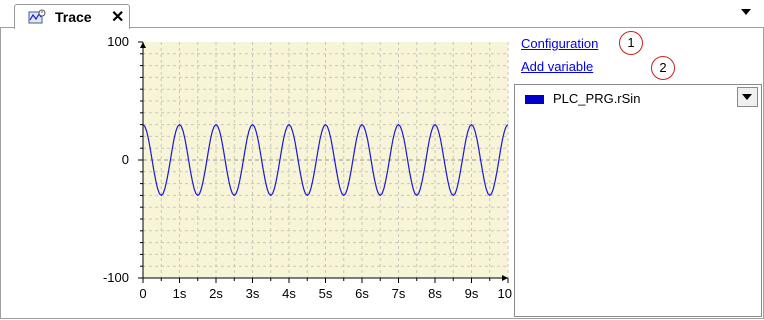 The image size is (764, 320). What do you see at coordinates (125, 159) in the screenshot?
I see `y-tick-label: 0` at bounding box center [125, 159].